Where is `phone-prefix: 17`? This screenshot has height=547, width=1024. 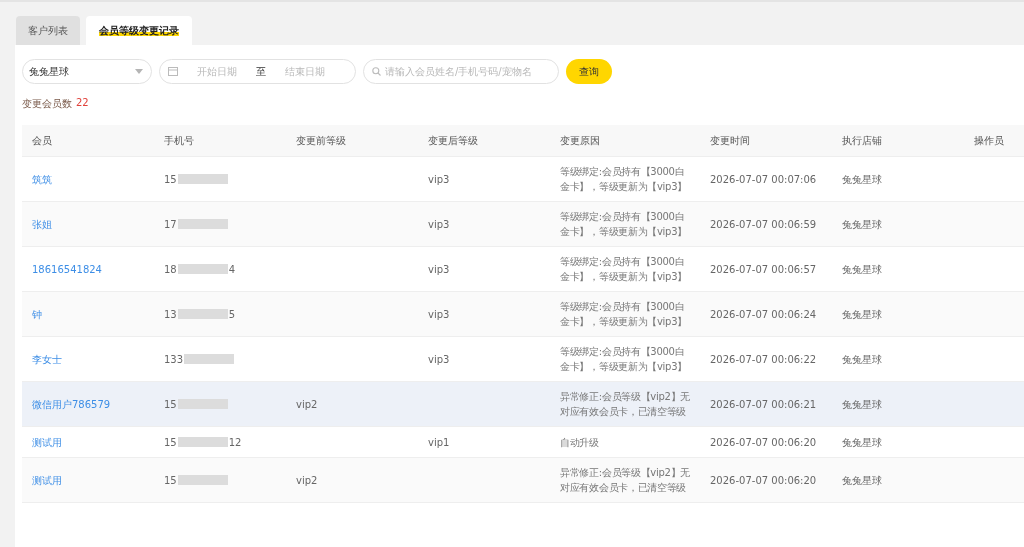
phone-prefix: 17 is located at coordinates (170, 224).